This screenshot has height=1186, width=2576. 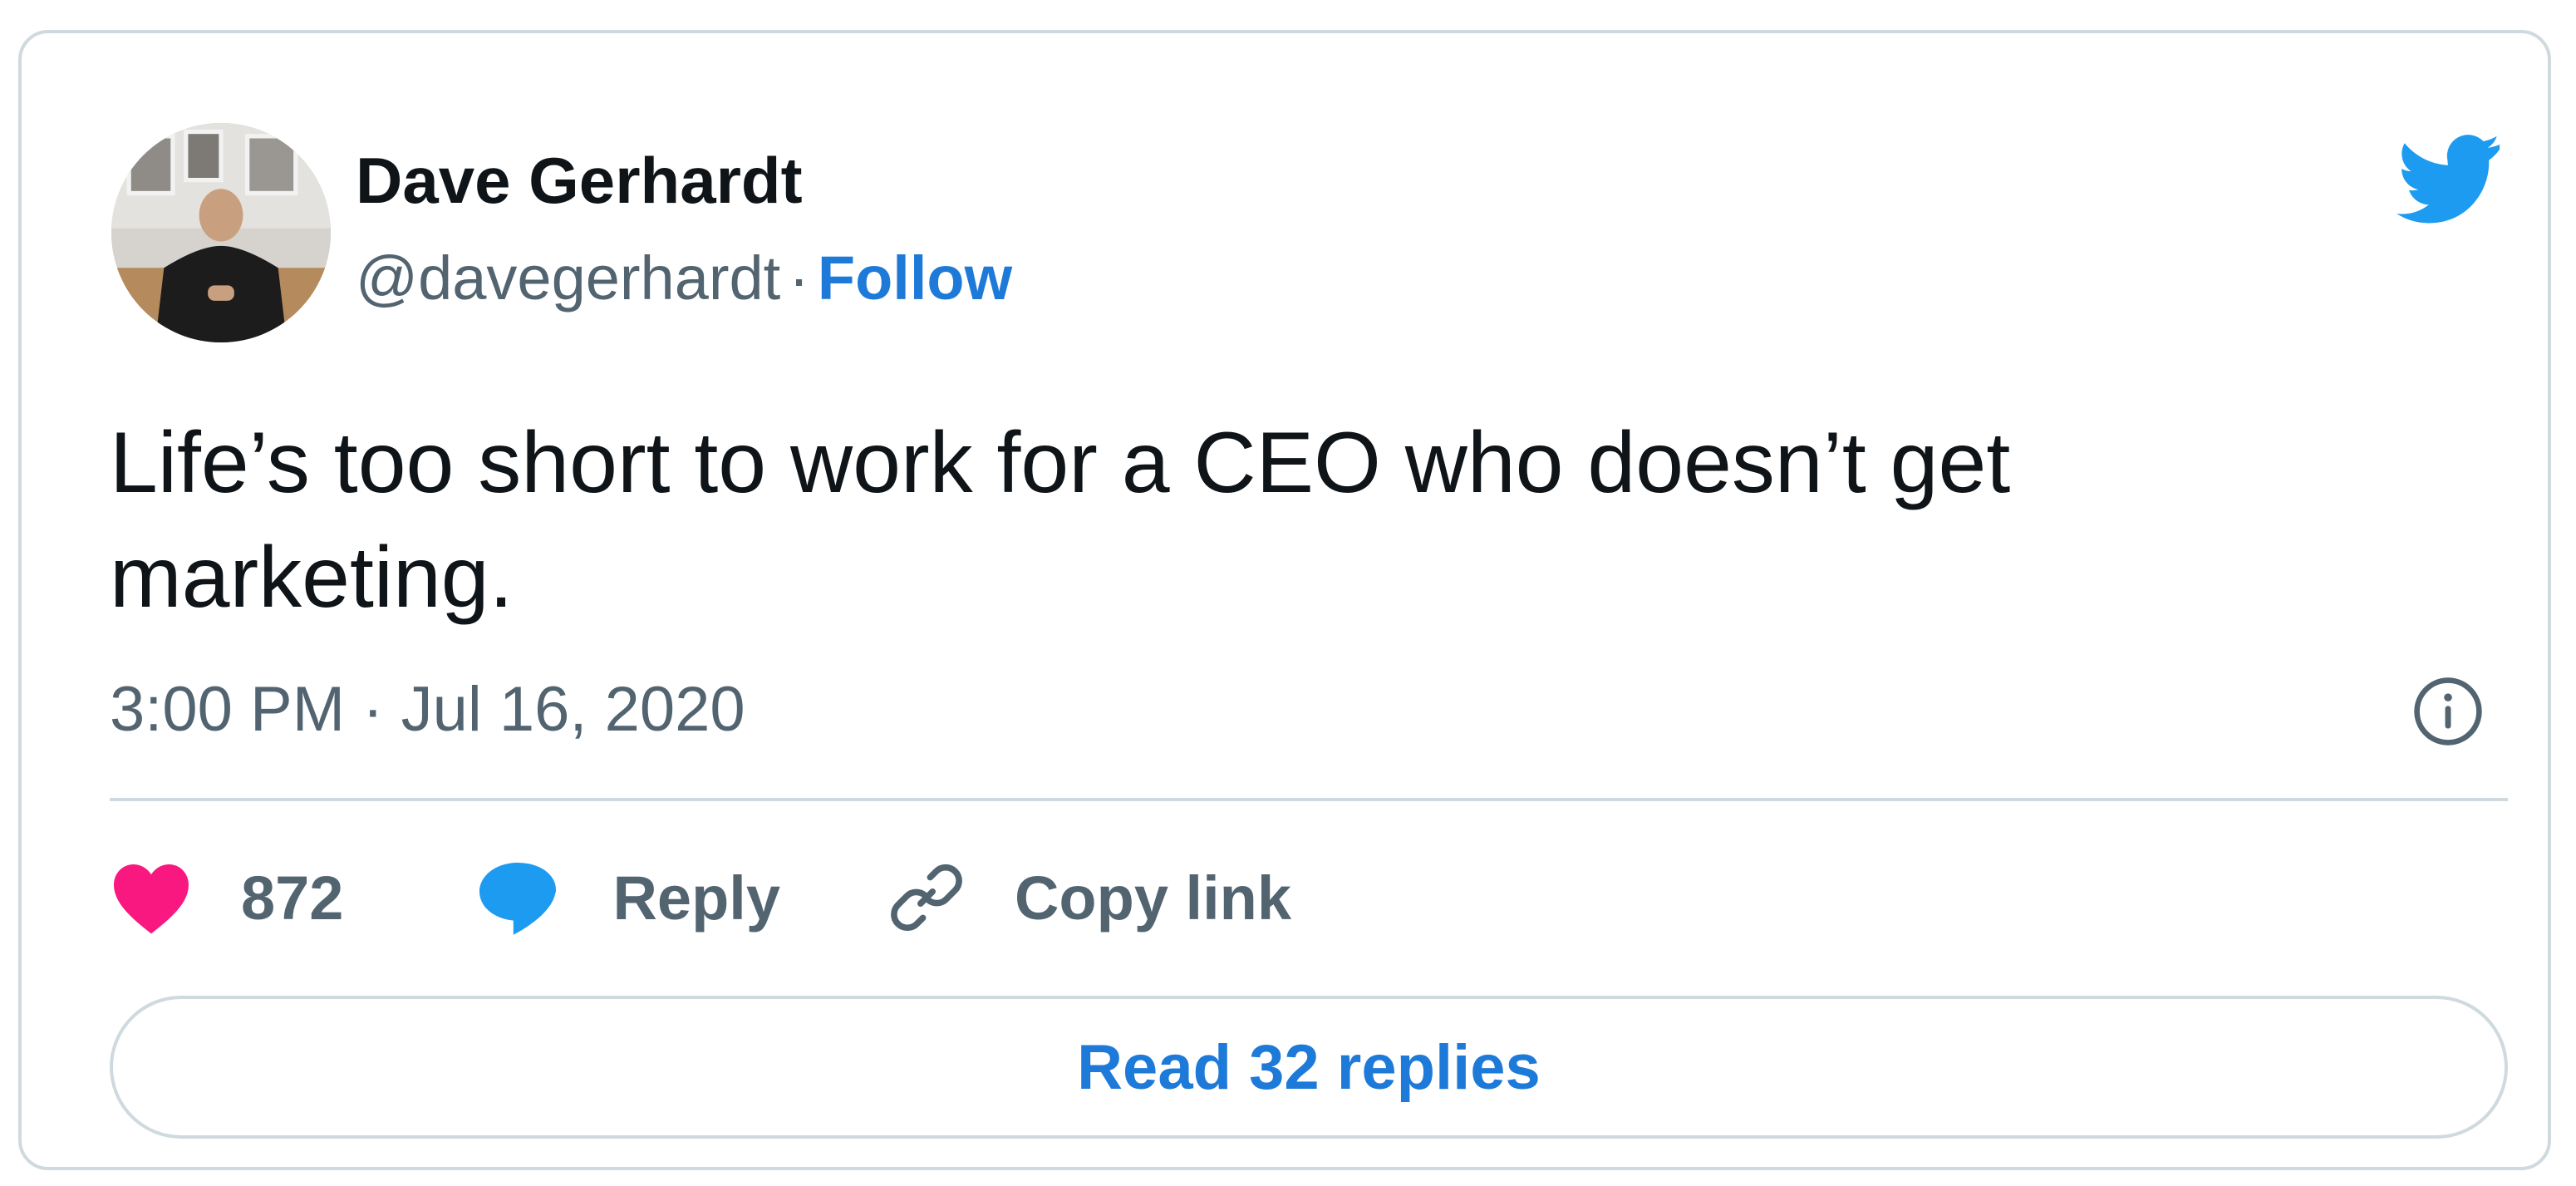 I want to click on action-bar: 872 Reply Copy link, so click(x=700, y=898).